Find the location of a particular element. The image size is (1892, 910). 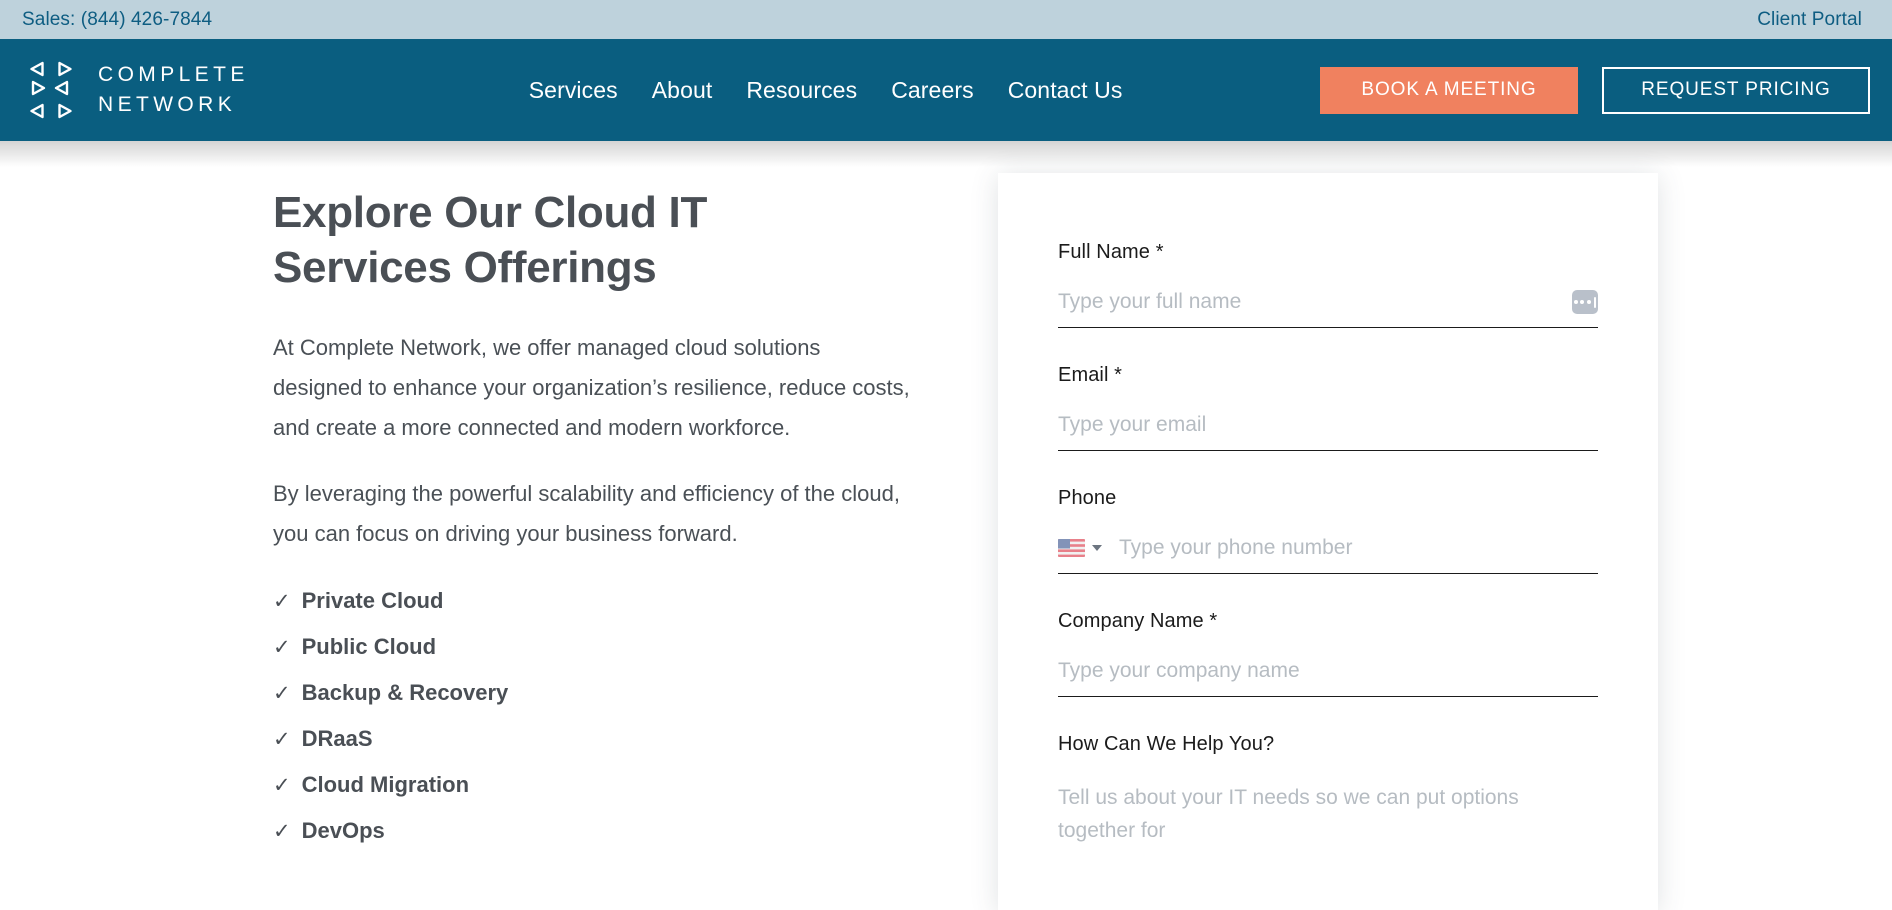

phone-label: Phone is located at coordinates (1087, 498).